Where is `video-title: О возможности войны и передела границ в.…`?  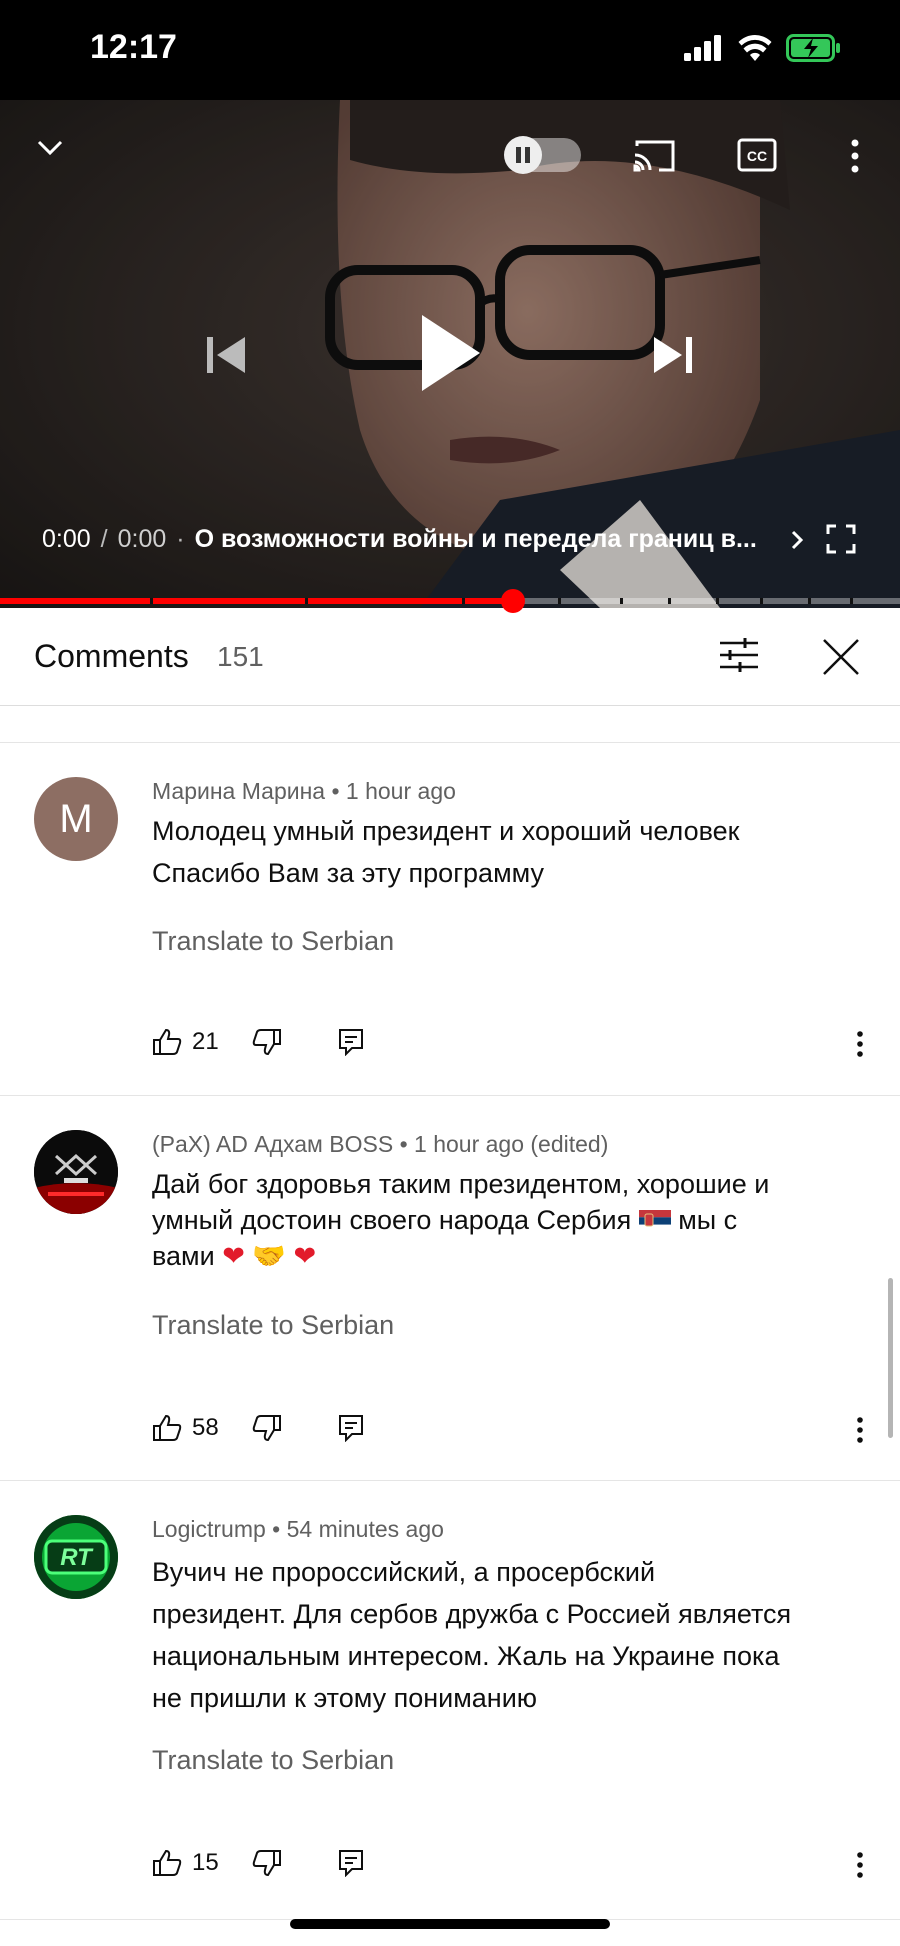 video-title: О возможности войны и передела границ в.… is located at coordinates (487, 539).